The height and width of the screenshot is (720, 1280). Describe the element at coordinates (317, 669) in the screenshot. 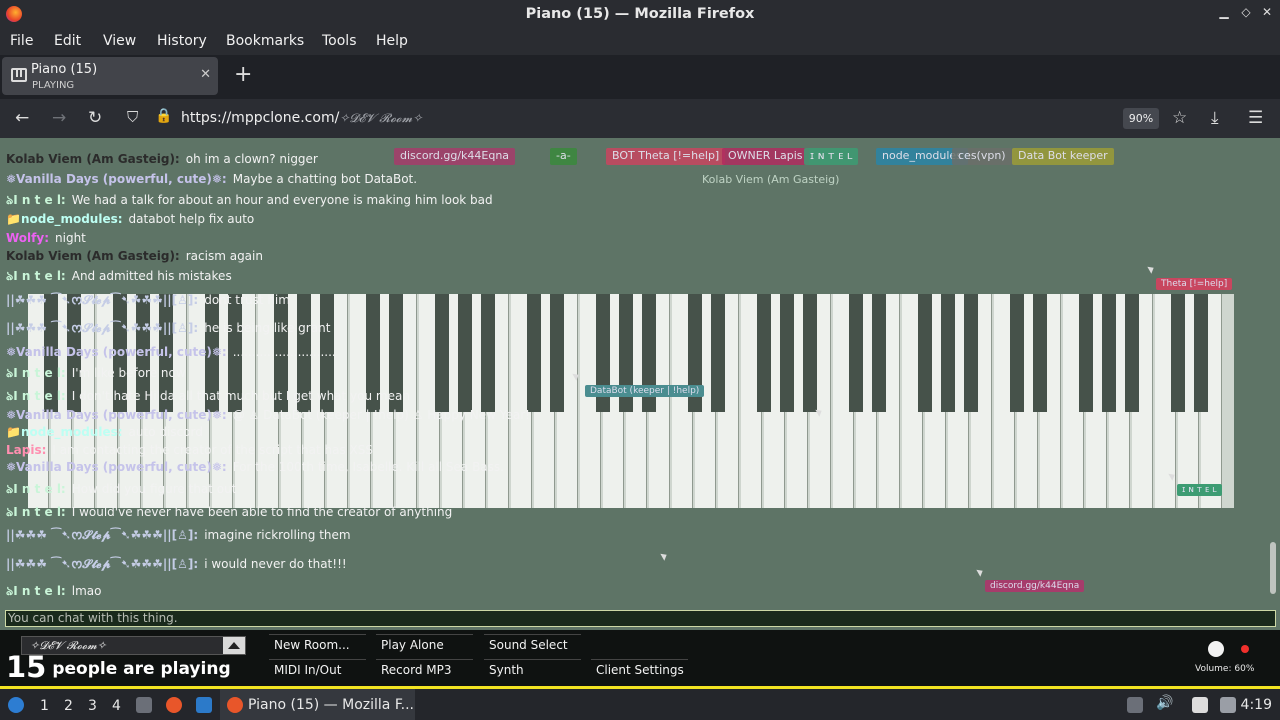

I see `midi-button: MIDI In/Out` at that location.